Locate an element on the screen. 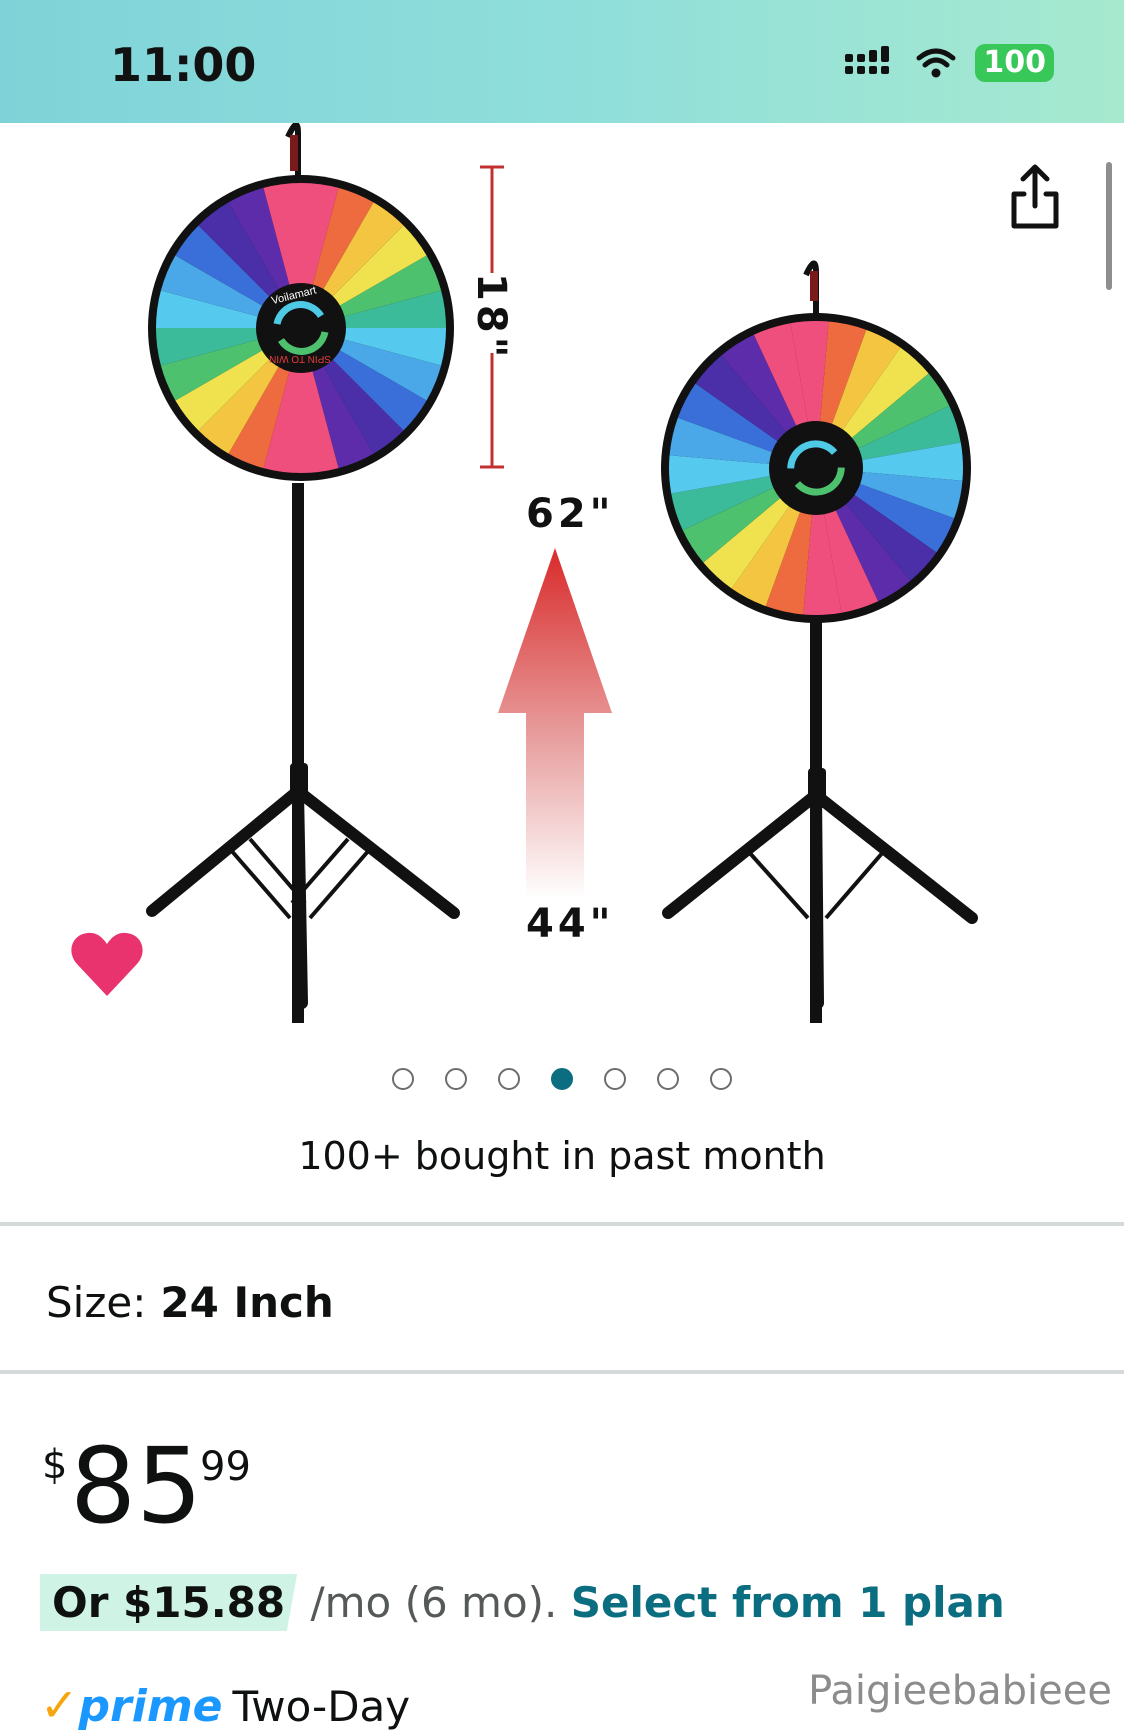 The height and width of the screenshot is (1732, 1124). gallery-scroll-indicator is located at coordinates (1109, 226).